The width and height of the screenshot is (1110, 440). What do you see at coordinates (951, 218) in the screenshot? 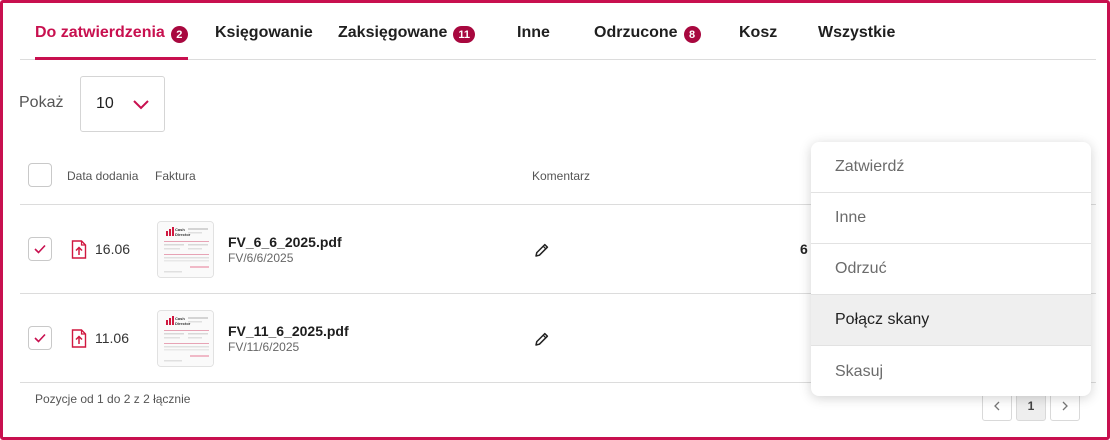
I see `menu-item-other: Inne` at bounding box center [951, 218].